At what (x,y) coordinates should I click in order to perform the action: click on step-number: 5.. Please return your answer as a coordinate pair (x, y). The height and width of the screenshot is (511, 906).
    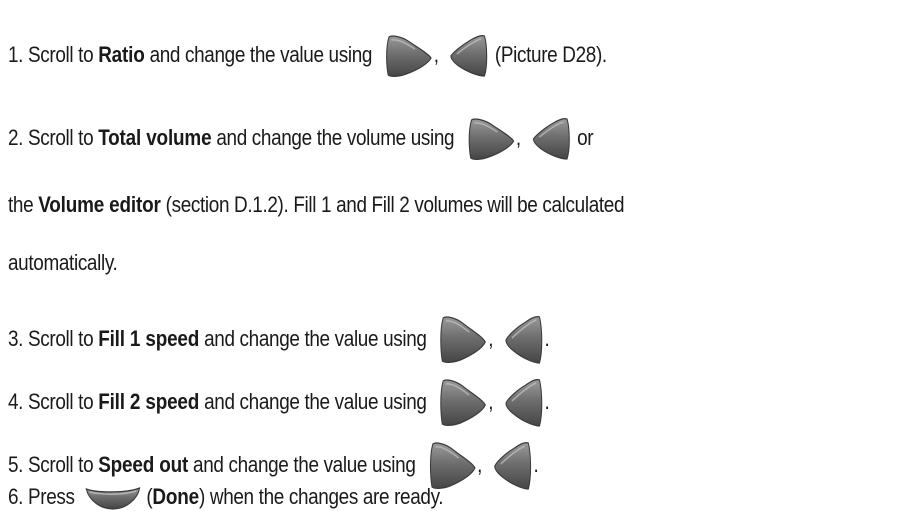
    Looking at the image, I should click on (16, 464).